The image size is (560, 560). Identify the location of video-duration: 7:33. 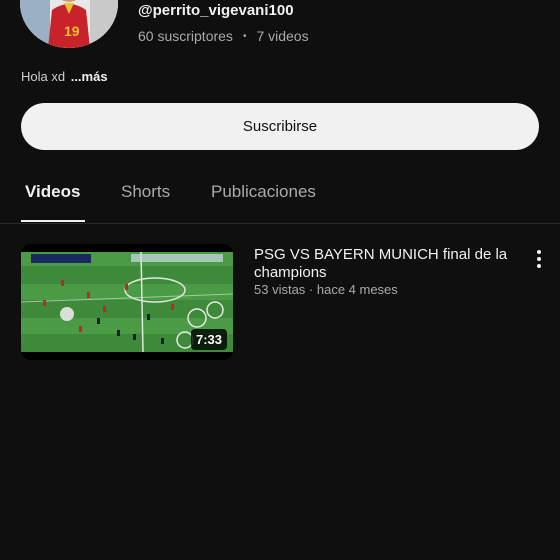
(208, 339).